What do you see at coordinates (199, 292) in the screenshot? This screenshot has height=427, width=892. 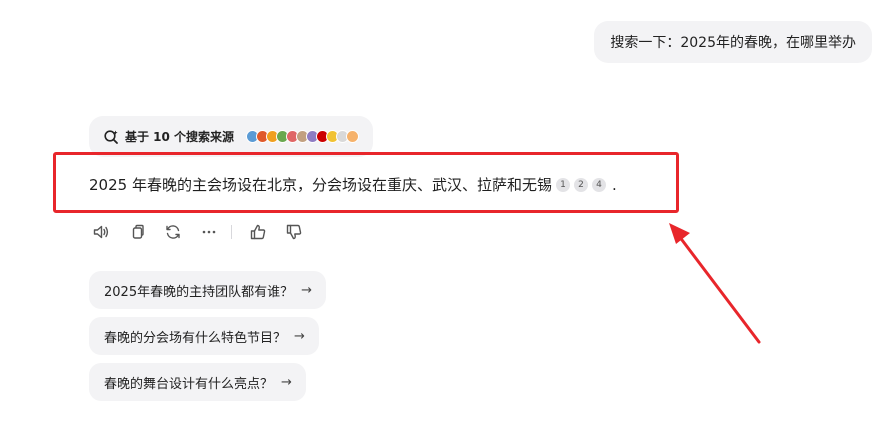 I see `suggestion-label: 2025年春晚的主持团队都有谁？` at bounding box center [199, 292].